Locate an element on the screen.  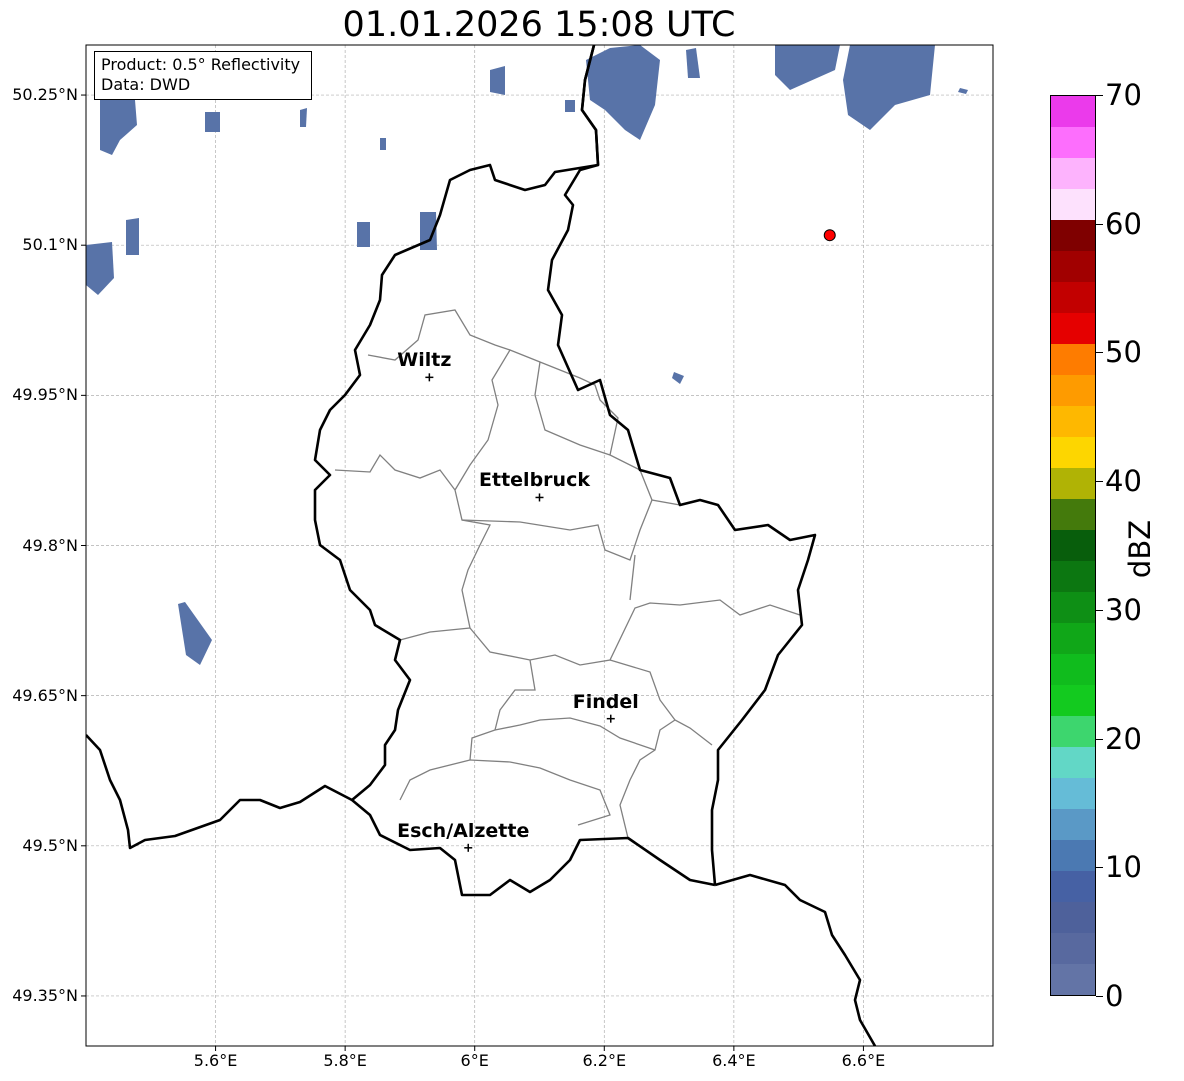
border-france-belgium is located at coordinates (219, 792).